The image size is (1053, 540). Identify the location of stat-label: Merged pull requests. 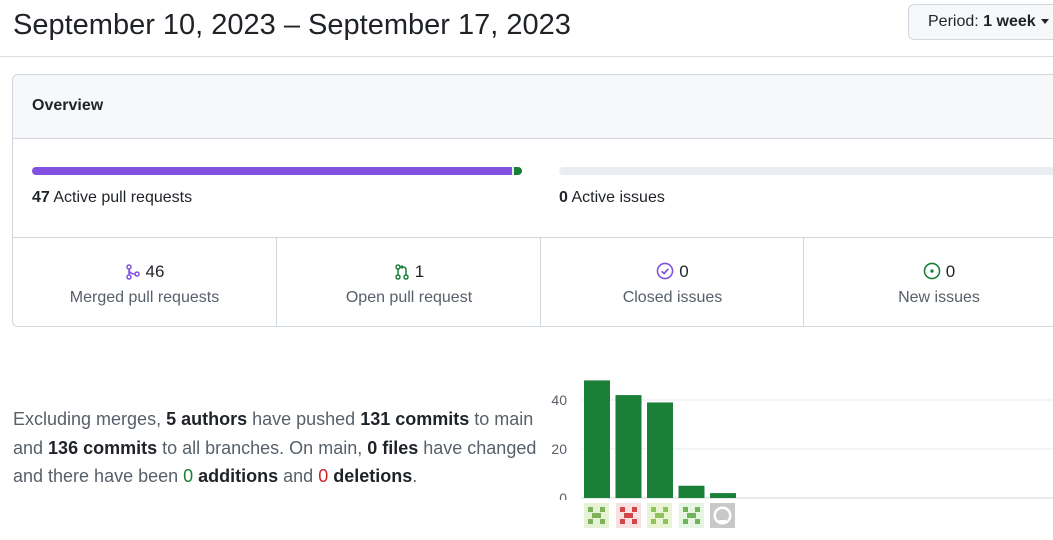
(144, 297).